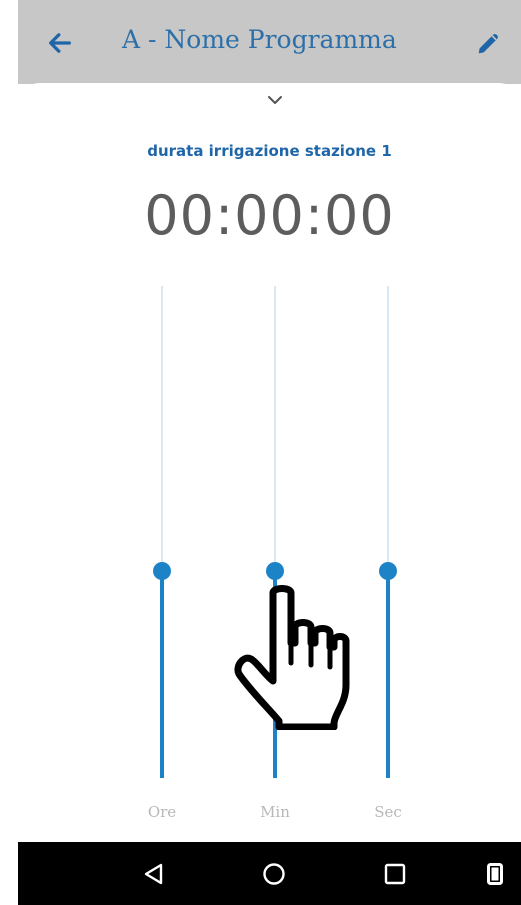  Describe the element at coordinates (275, 100) in the screenshot. I see `chevron-down-icon` at that location.